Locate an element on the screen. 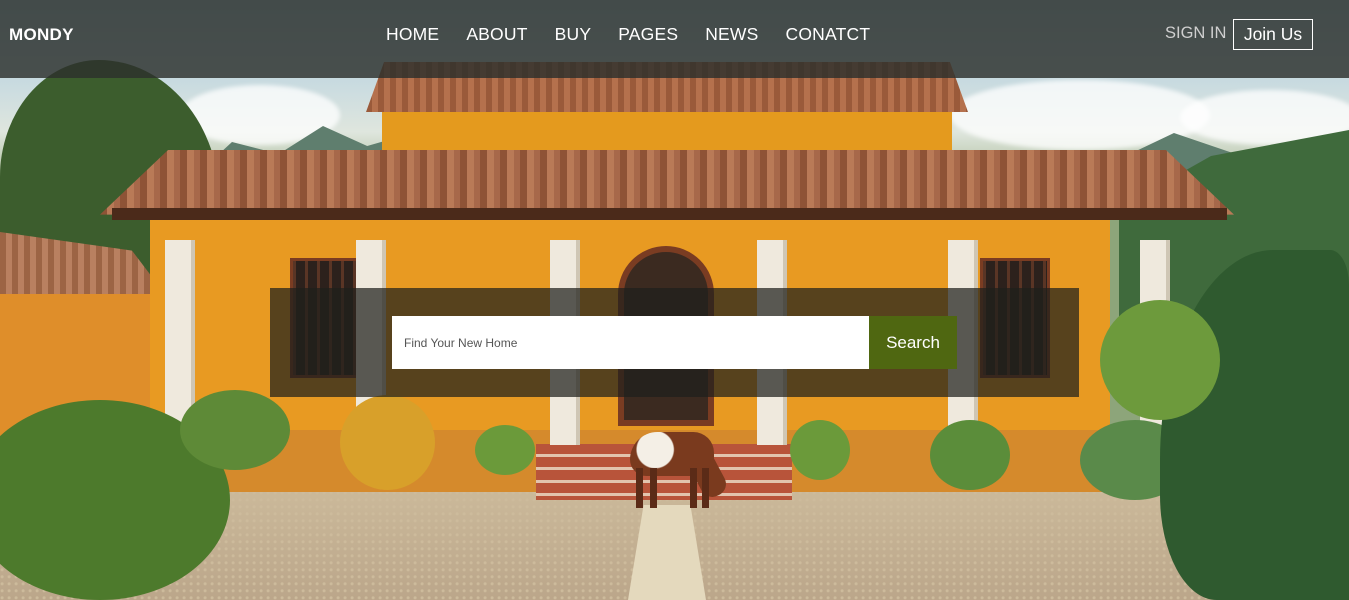  nav-item-about: ABOUT is located at coordinates (496, 34).